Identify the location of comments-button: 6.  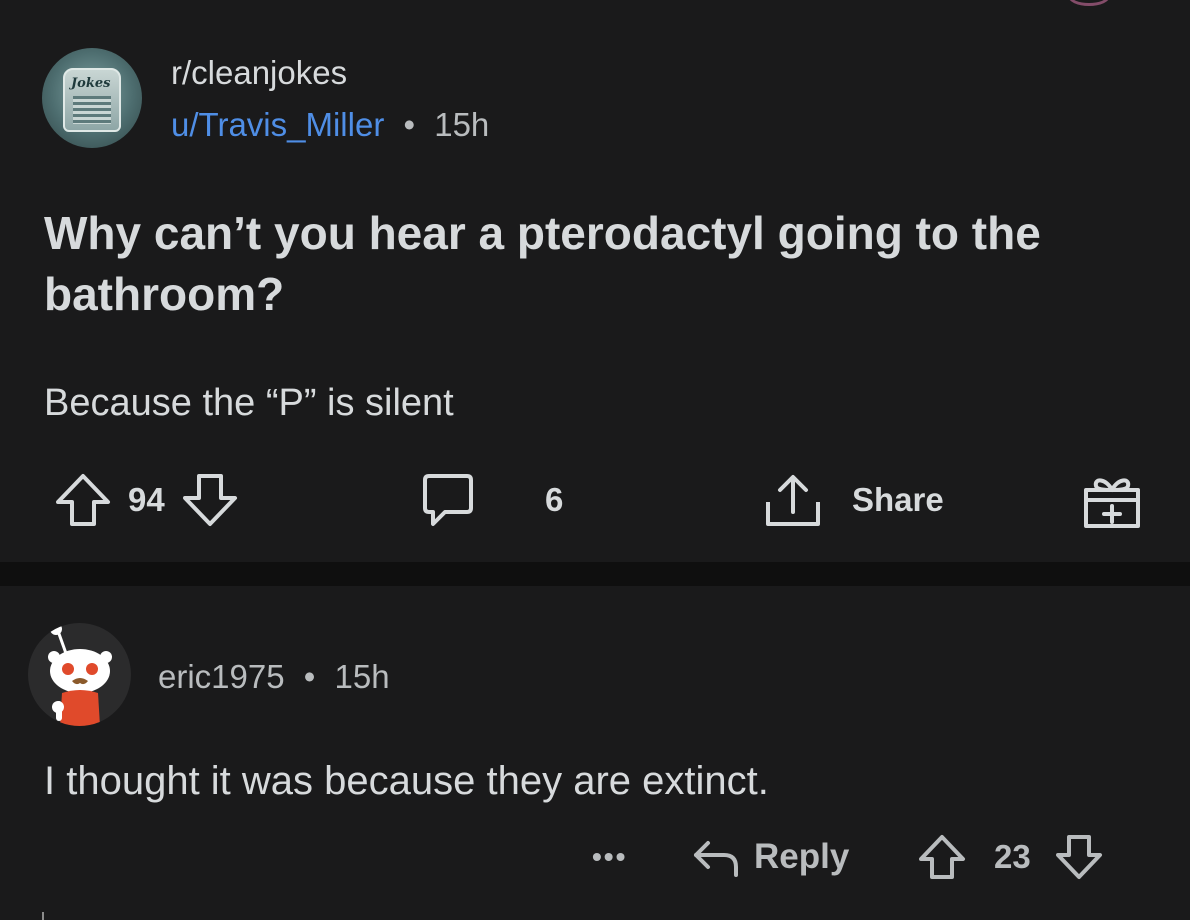
(489, 500).